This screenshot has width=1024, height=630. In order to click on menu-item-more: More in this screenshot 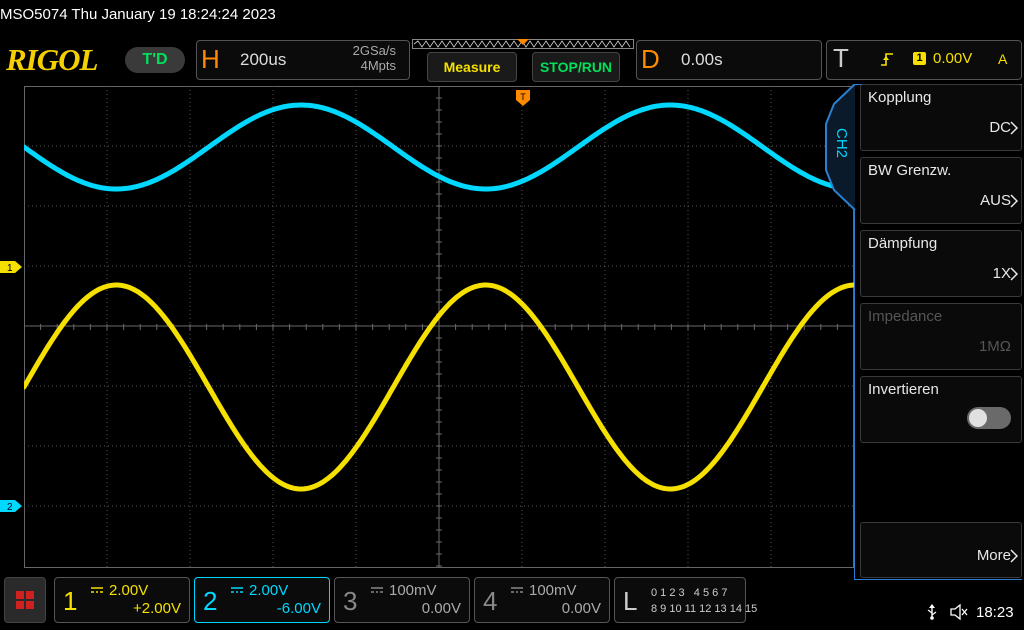, I will do `click(941, 550)`.